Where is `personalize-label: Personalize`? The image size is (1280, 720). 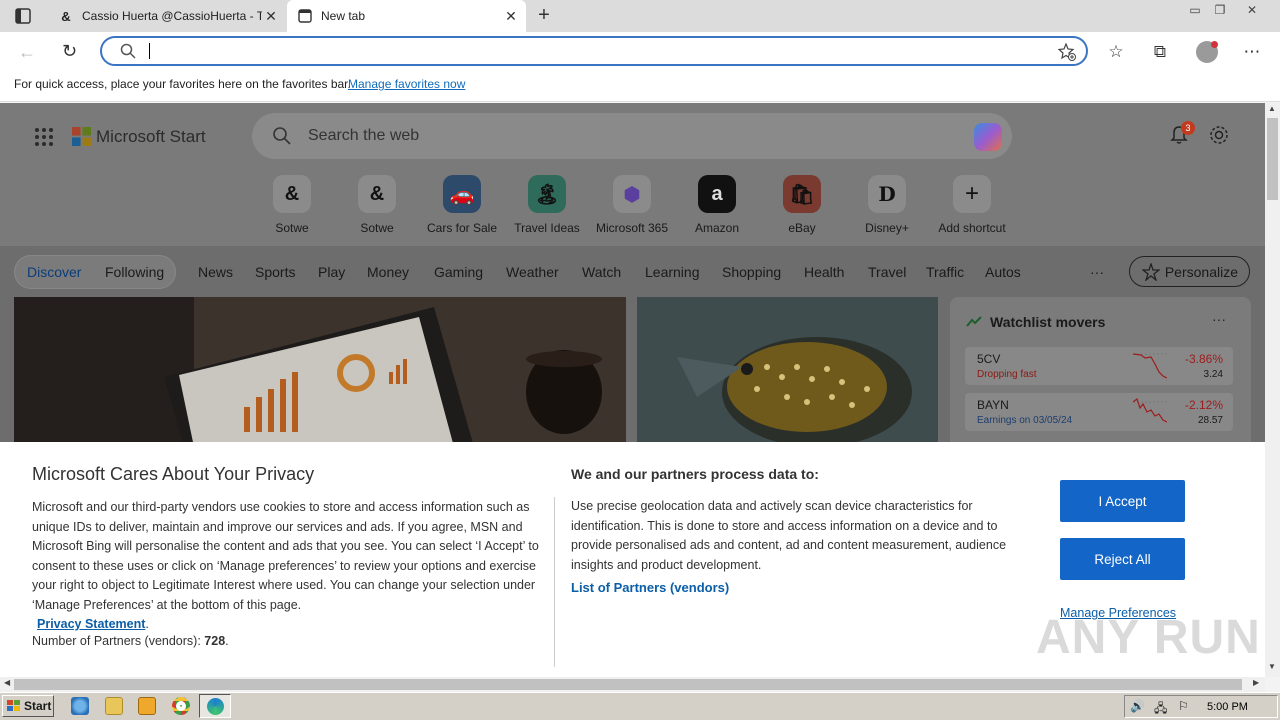
personalize-label: Personalize is located at coordinates (1201, 271).